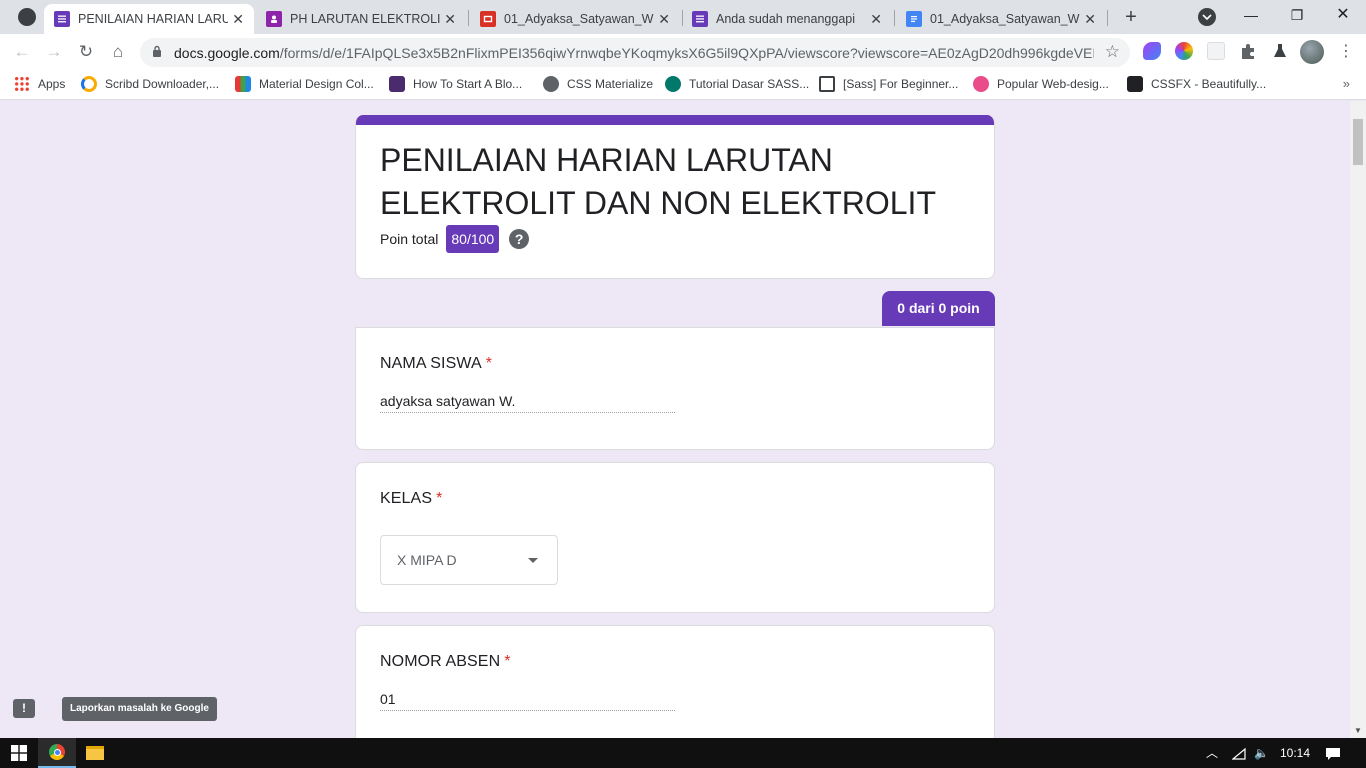 The image size is (1366, 768). I want to click on docs-icon, so click(914, 19).